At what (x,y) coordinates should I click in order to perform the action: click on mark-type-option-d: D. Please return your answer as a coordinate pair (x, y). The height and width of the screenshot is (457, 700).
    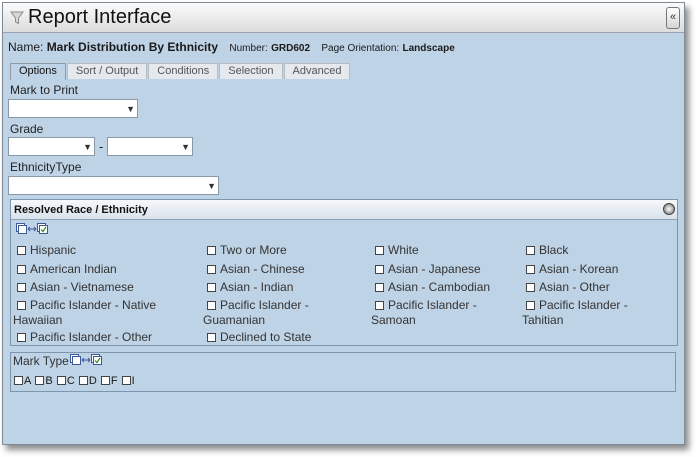
    Looking at the image, I should click on (87, 381).